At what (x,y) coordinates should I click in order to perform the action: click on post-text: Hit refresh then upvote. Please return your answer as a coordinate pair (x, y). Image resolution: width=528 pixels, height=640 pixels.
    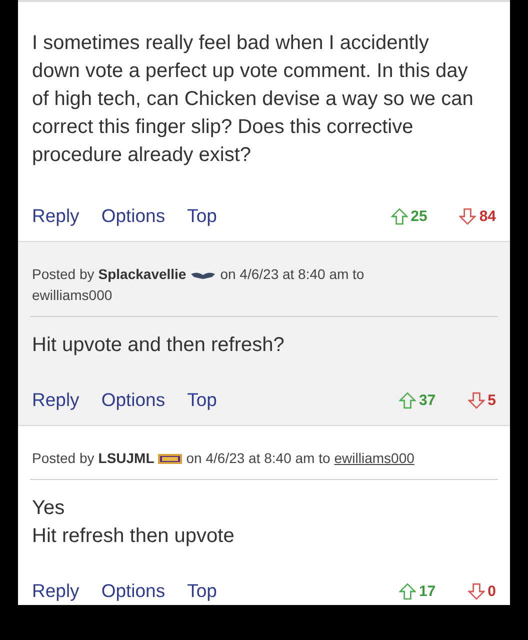
    Looking at the image, I should click on (134, 536).